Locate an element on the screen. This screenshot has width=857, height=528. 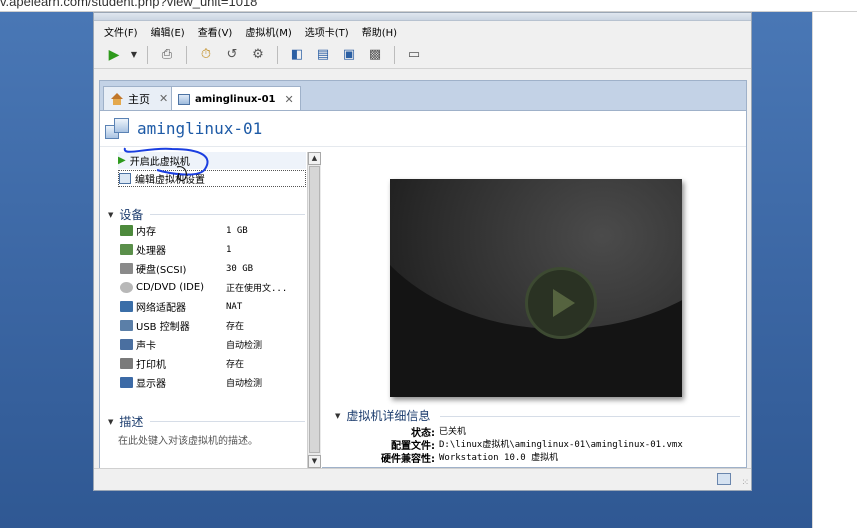
printer-icon is located at coordinates (126, 363).